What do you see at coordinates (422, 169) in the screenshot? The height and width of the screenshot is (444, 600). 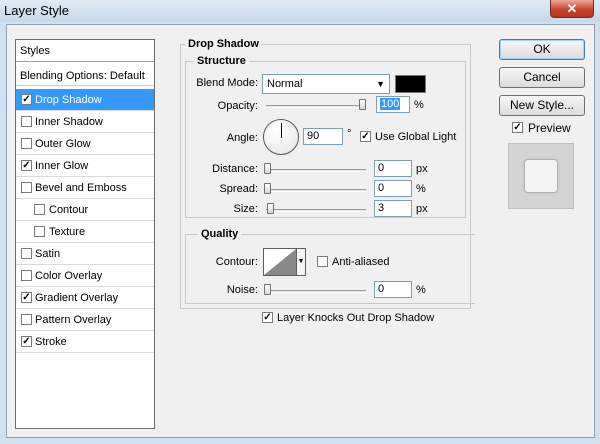 I see `distance-unit: px` at bounding box center [422, 169].